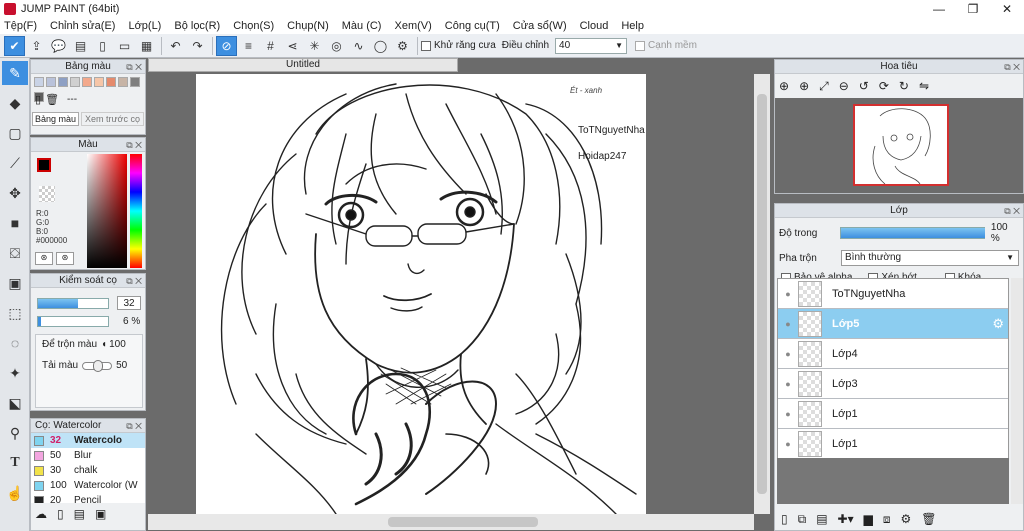  Describe the element at coordinates (197, 46) in the screenshot. I see `redo-icon: ↷` at that location.